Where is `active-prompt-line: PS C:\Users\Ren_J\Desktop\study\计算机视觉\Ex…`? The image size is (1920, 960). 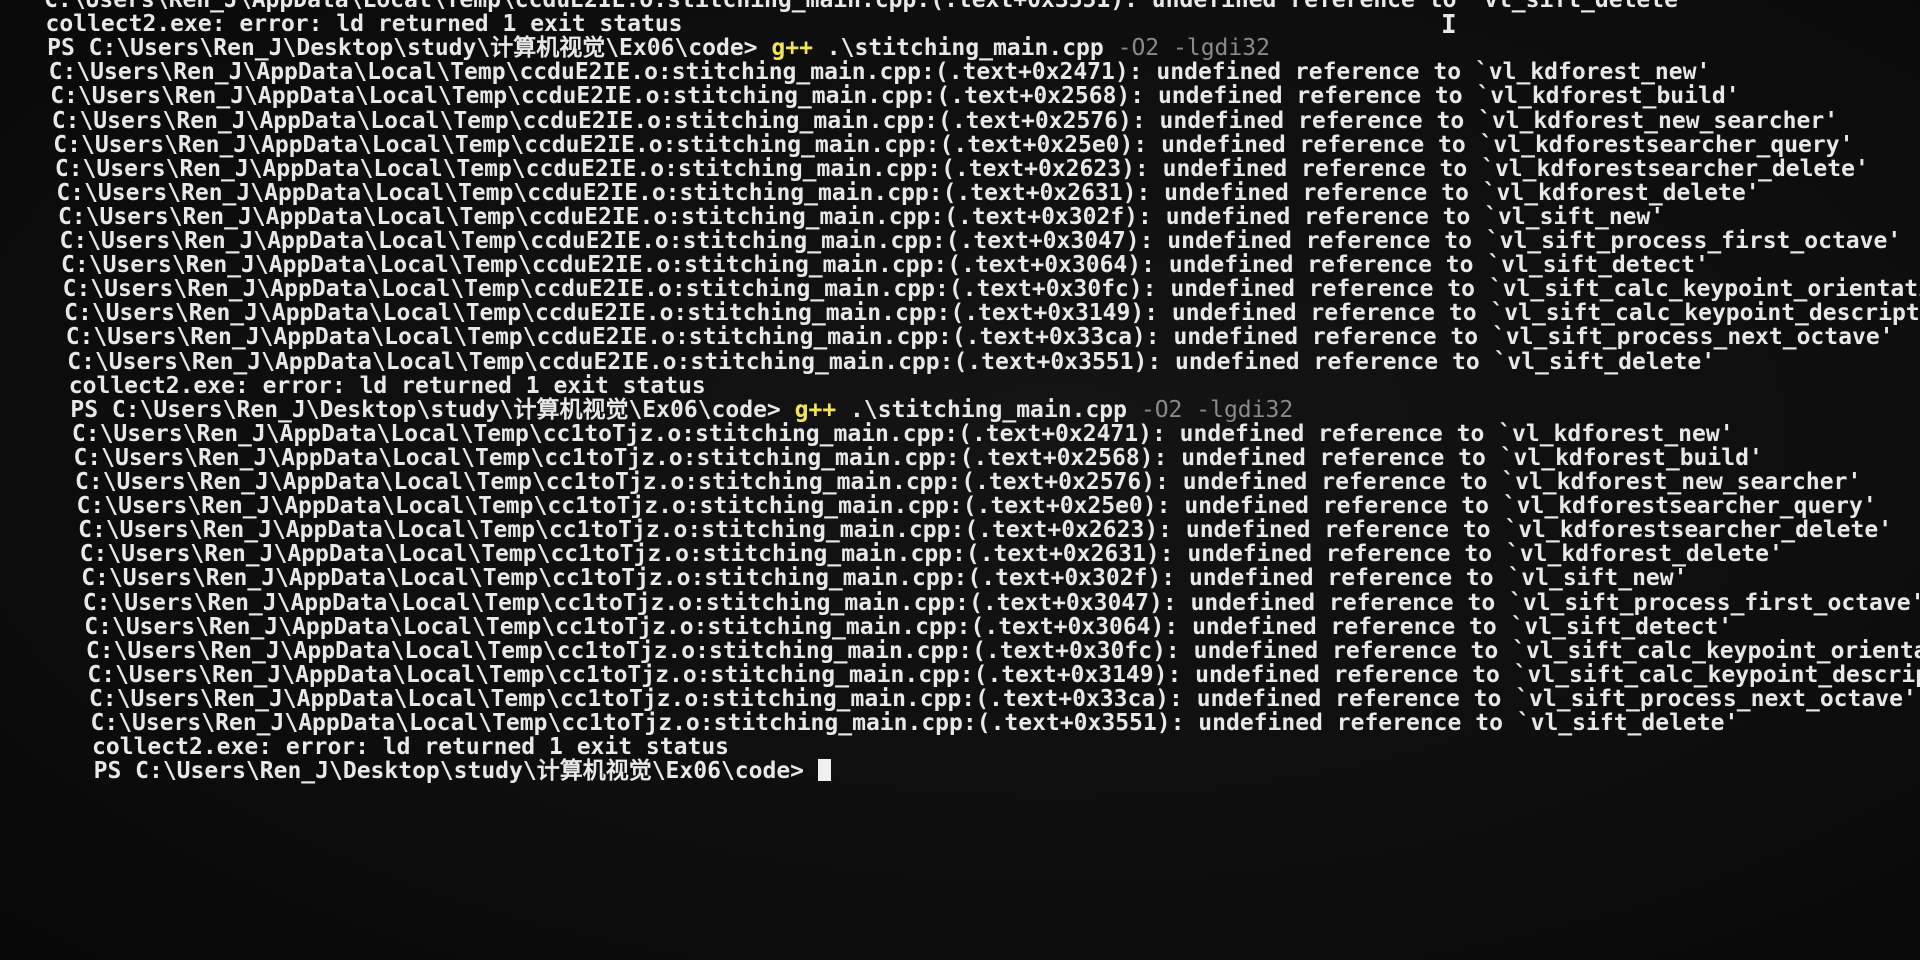 active-prompt-line: PS C:\Users\Ren_J\Desktop\study\计算机视觉\Ex… is located at coordinates (462, 771).